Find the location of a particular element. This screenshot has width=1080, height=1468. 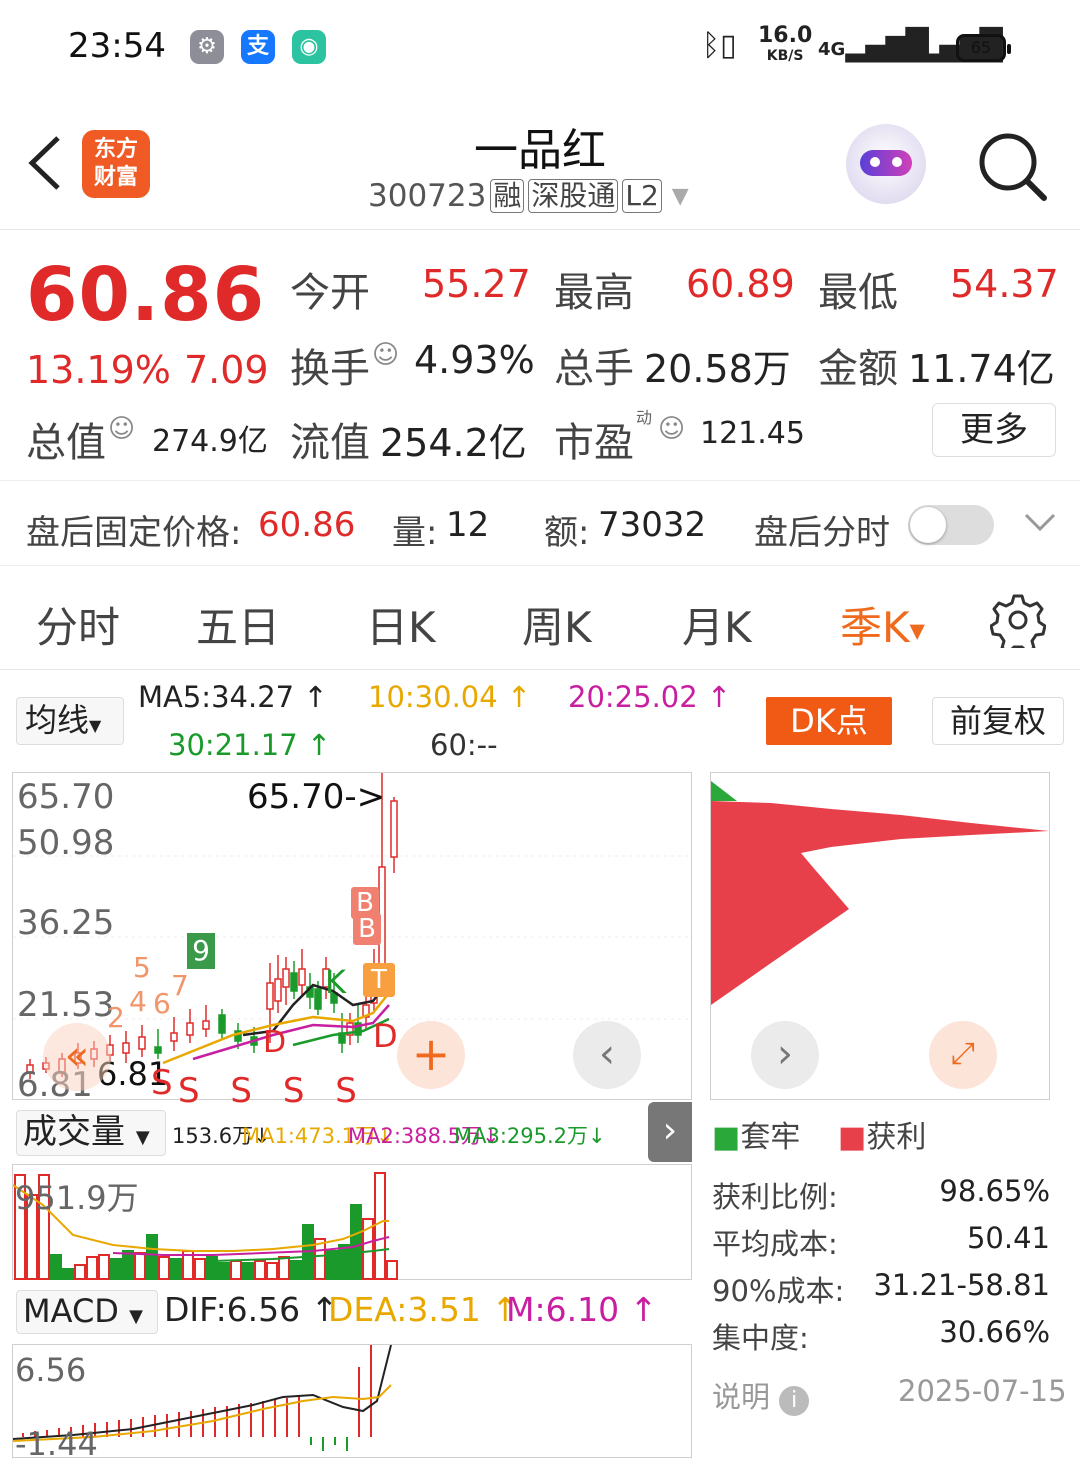

more-button: 更多 is located at coordinates (994, 430).